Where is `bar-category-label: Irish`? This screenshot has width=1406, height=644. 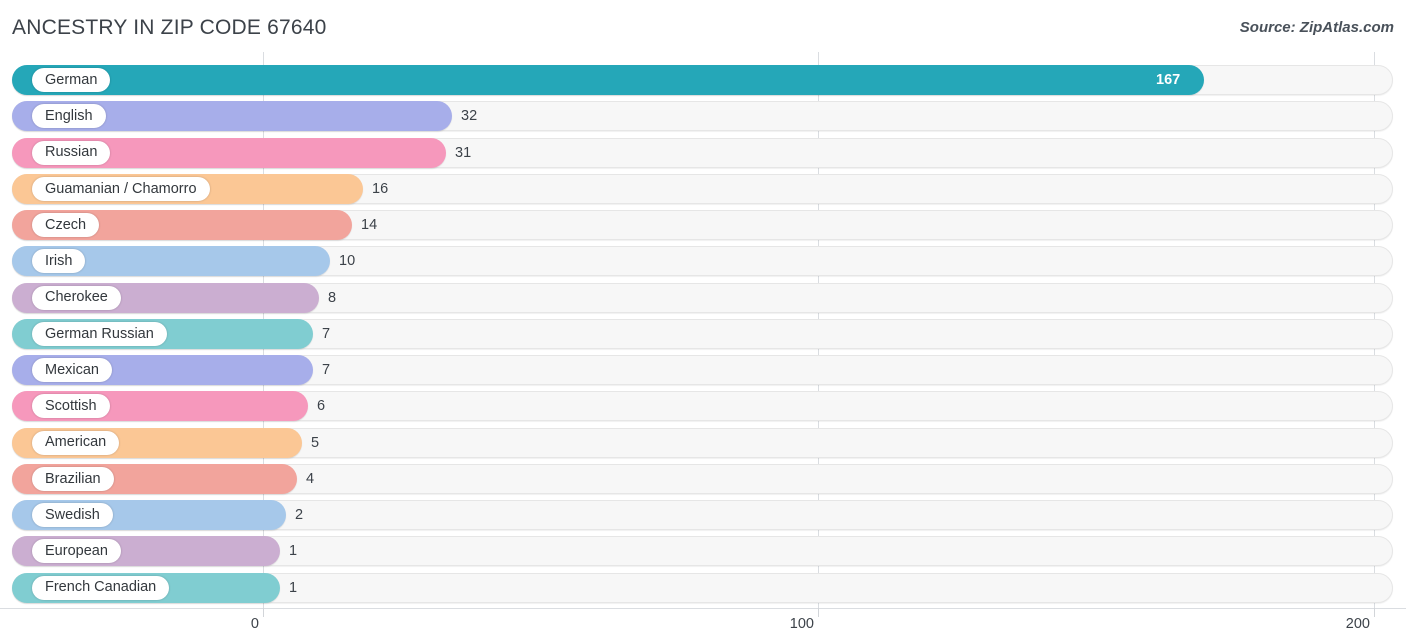 bar-category-label: Irish is located at coordinates (59, 261).